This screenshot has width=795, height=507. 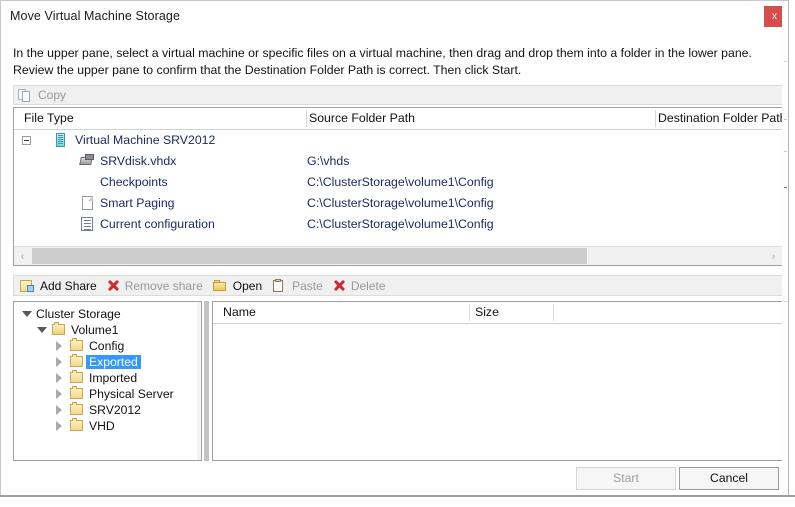 I want to click on add-share-button: Add Share, so click(x=59, y=286).